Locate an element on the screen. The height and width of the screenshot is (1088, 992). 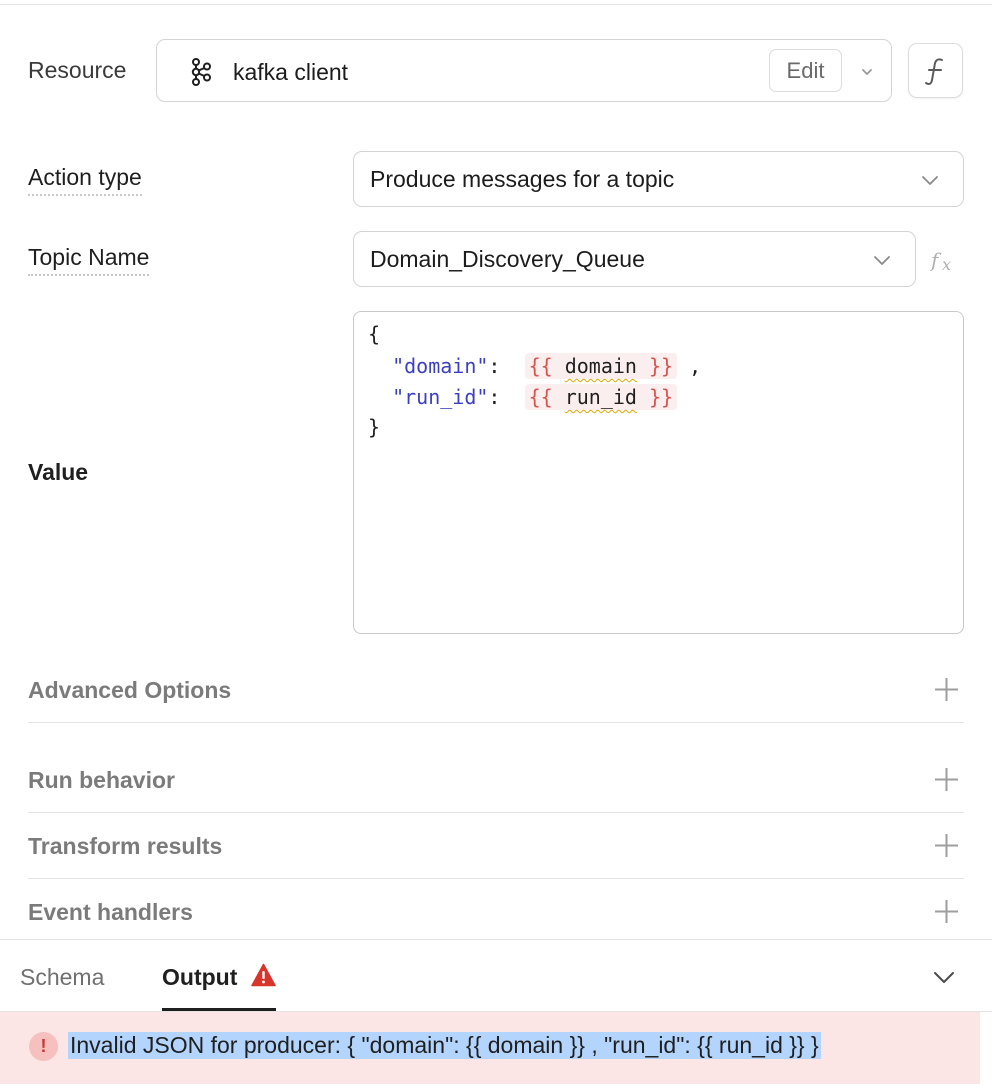
resource-name: kafka client is located at coordinates (291, 72).